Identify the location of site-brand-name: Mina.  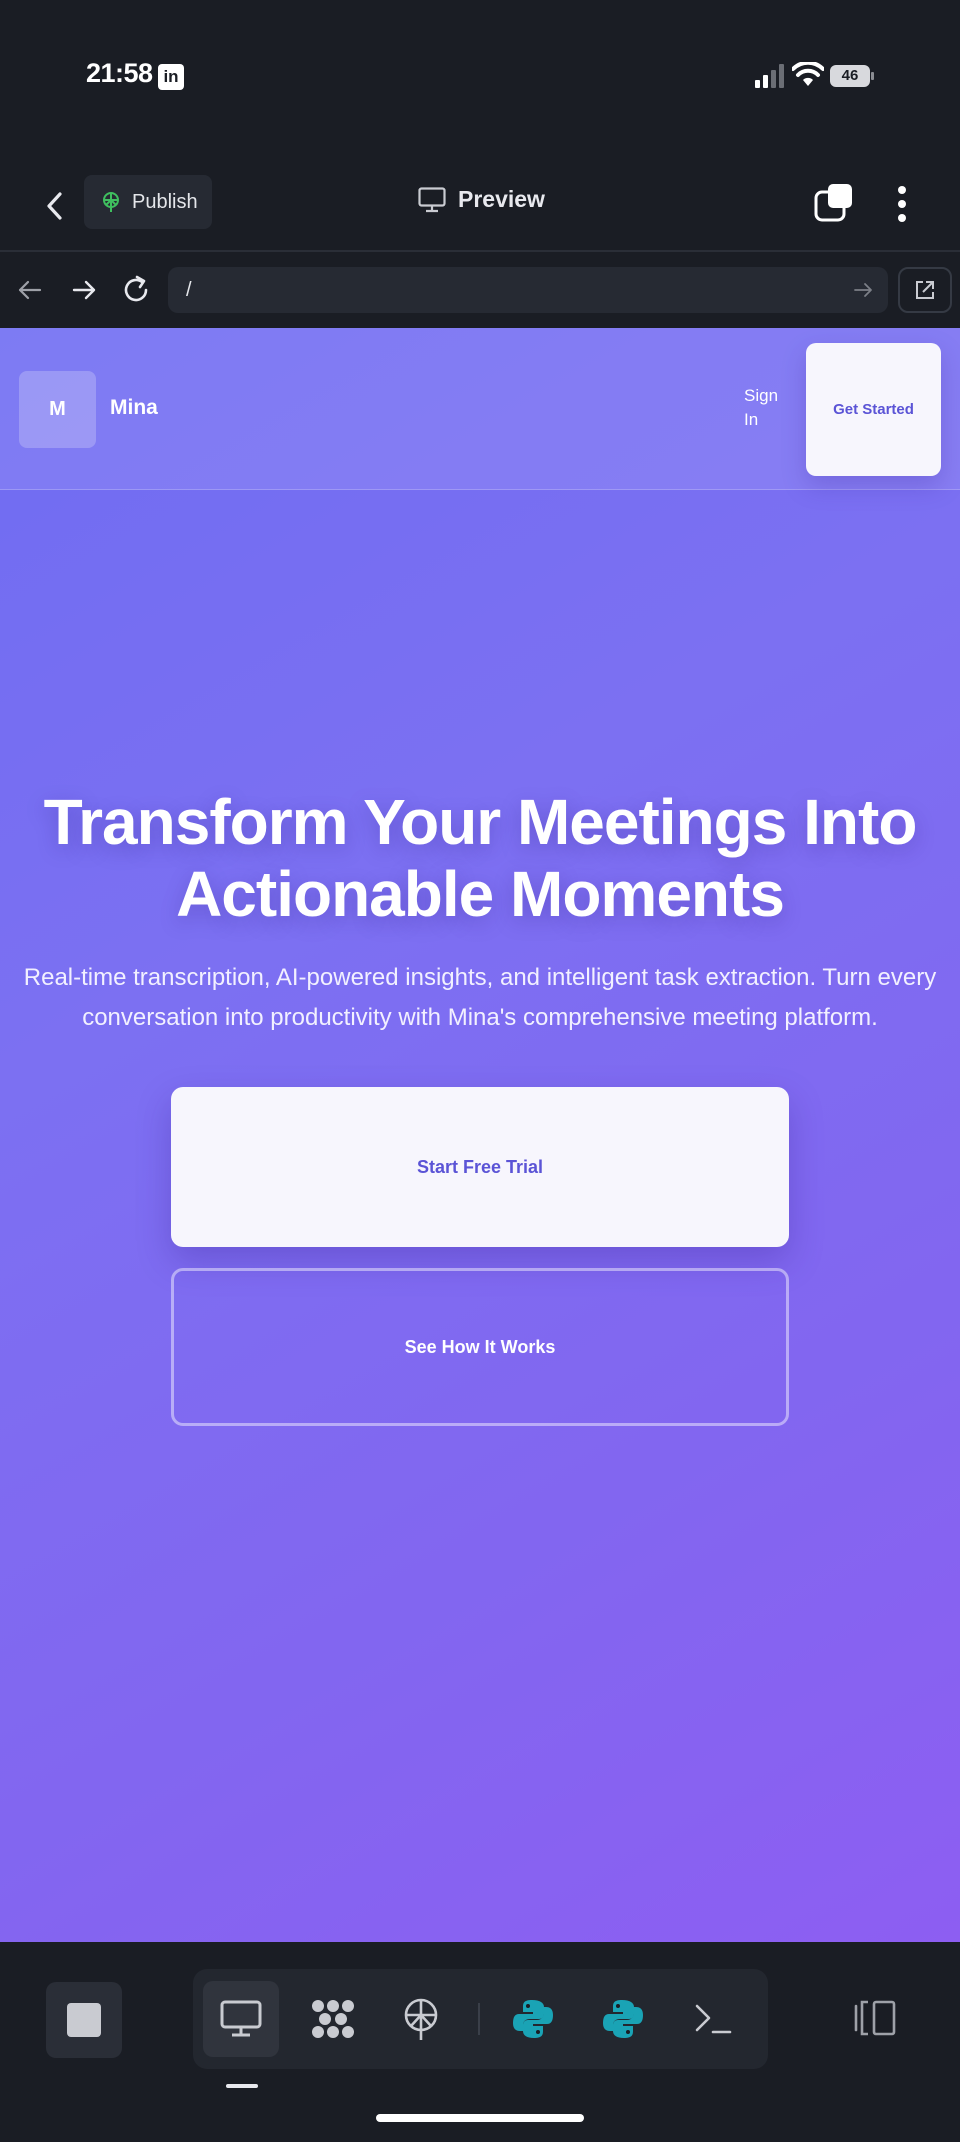
(134, 408).